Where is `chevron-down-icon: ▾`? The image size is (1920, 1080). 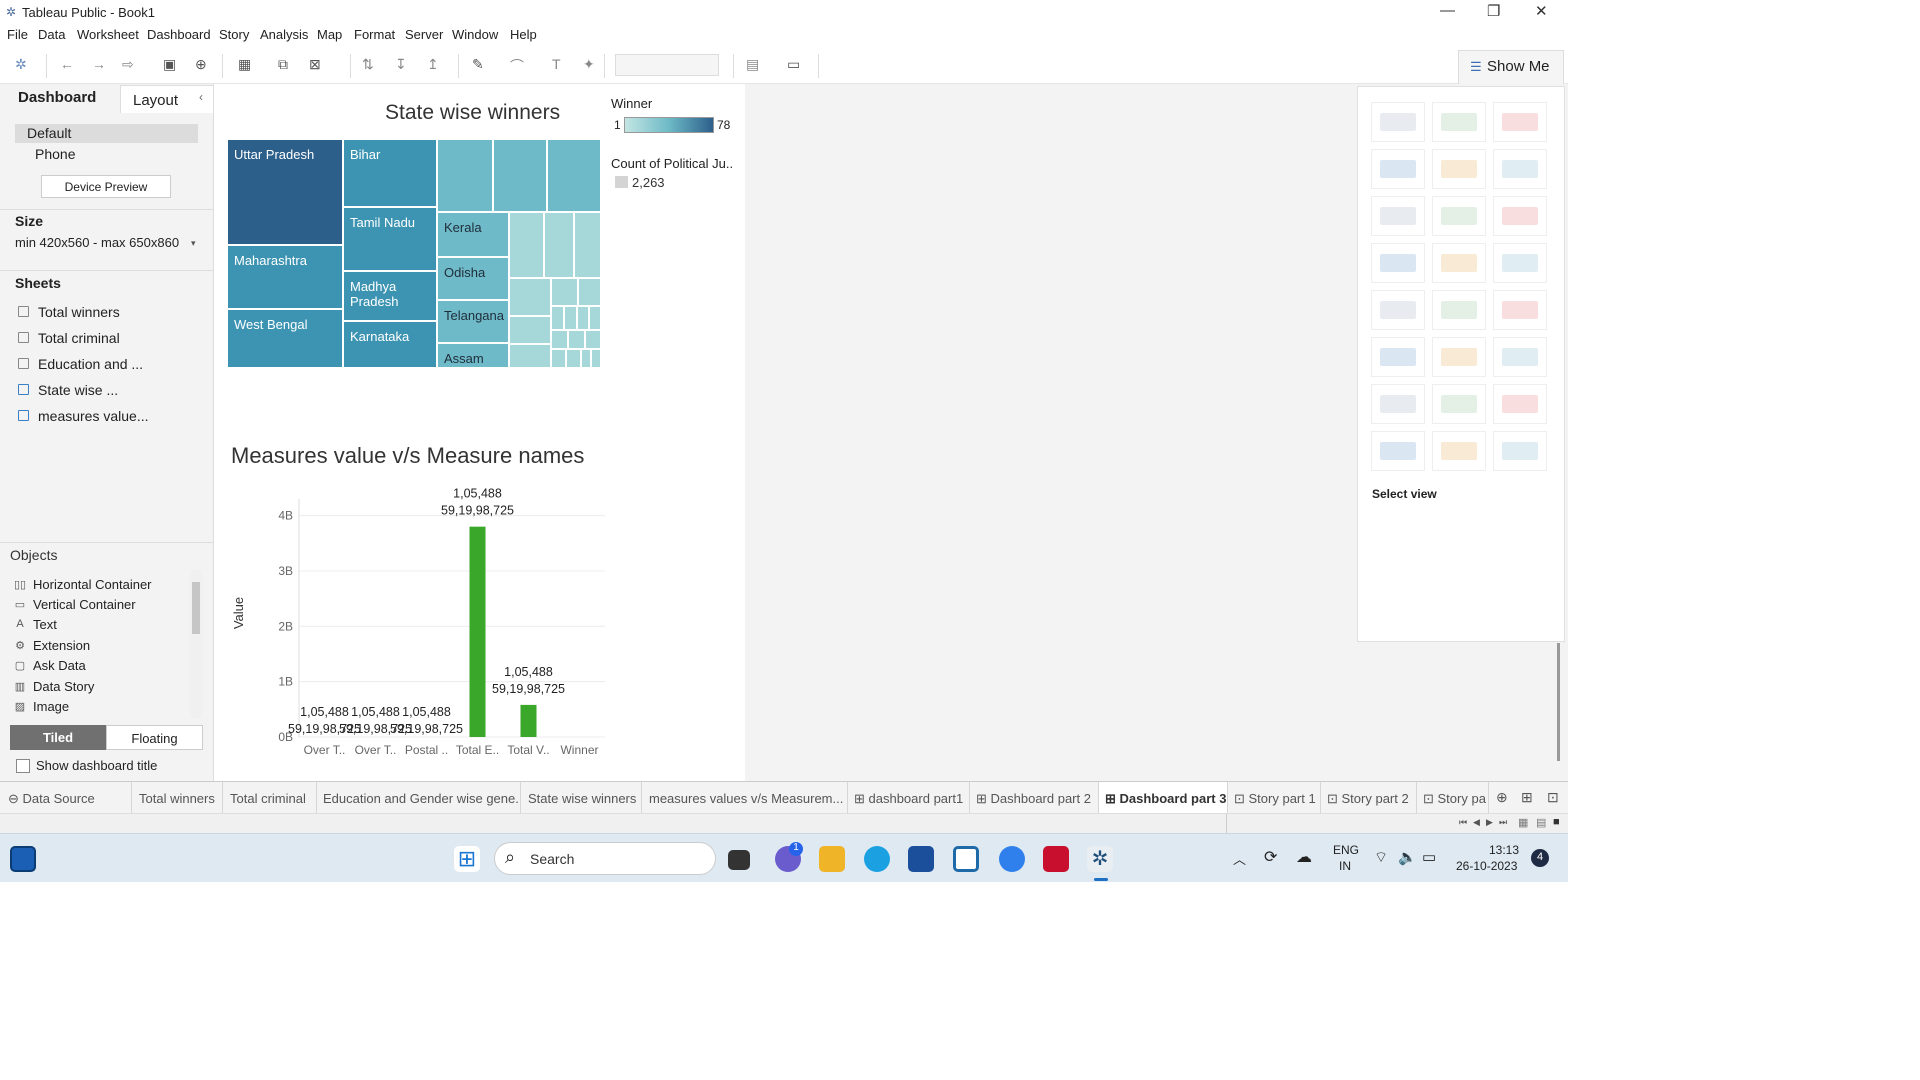
chevron-down-icon: ▾ is located at coordinates (193, 243).